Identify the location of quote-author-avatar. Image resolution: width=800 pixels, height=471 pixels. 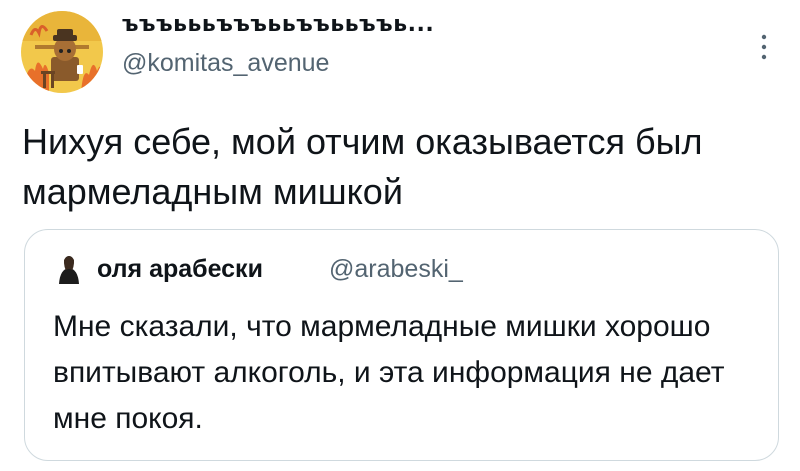
(69, 269).